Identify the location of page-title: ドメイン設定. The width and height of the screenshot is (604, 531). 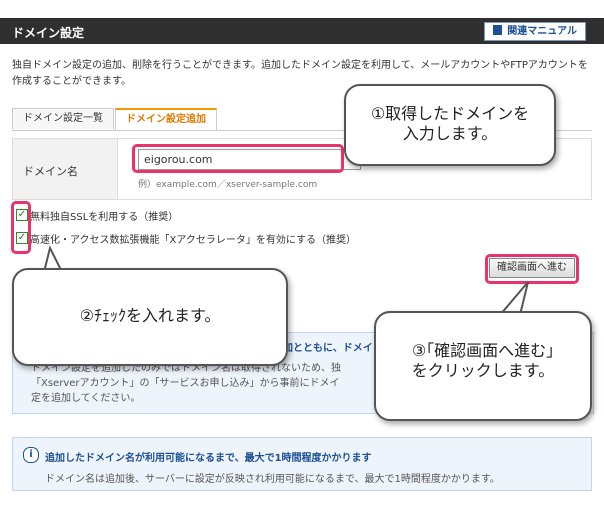
(48, 33).